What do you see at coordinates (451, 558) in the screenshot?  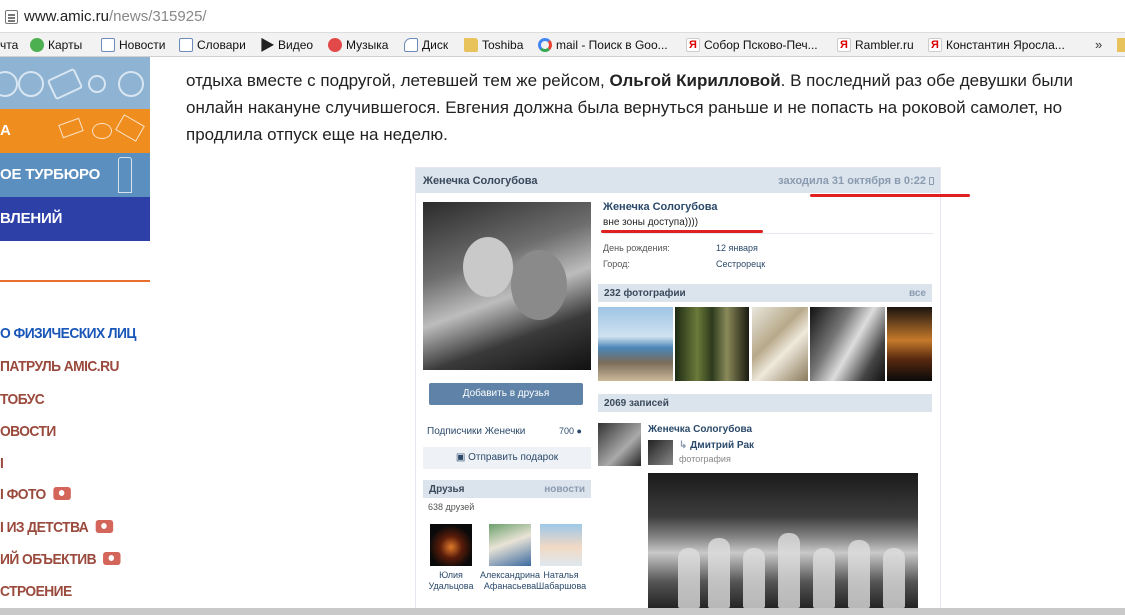 I see `vk-friend: Юлия Удальцова` at bounding box center [451, 558].